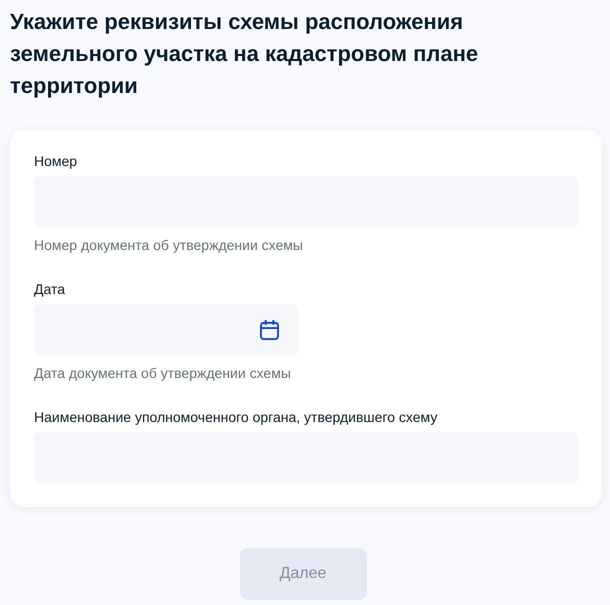 This screenshot has height=605, width=610. Describe the element at coordinates (236, 417) in the screenshot. I see `field-label: Наименование уполномоченного органа, утвердившего схему` at that location.